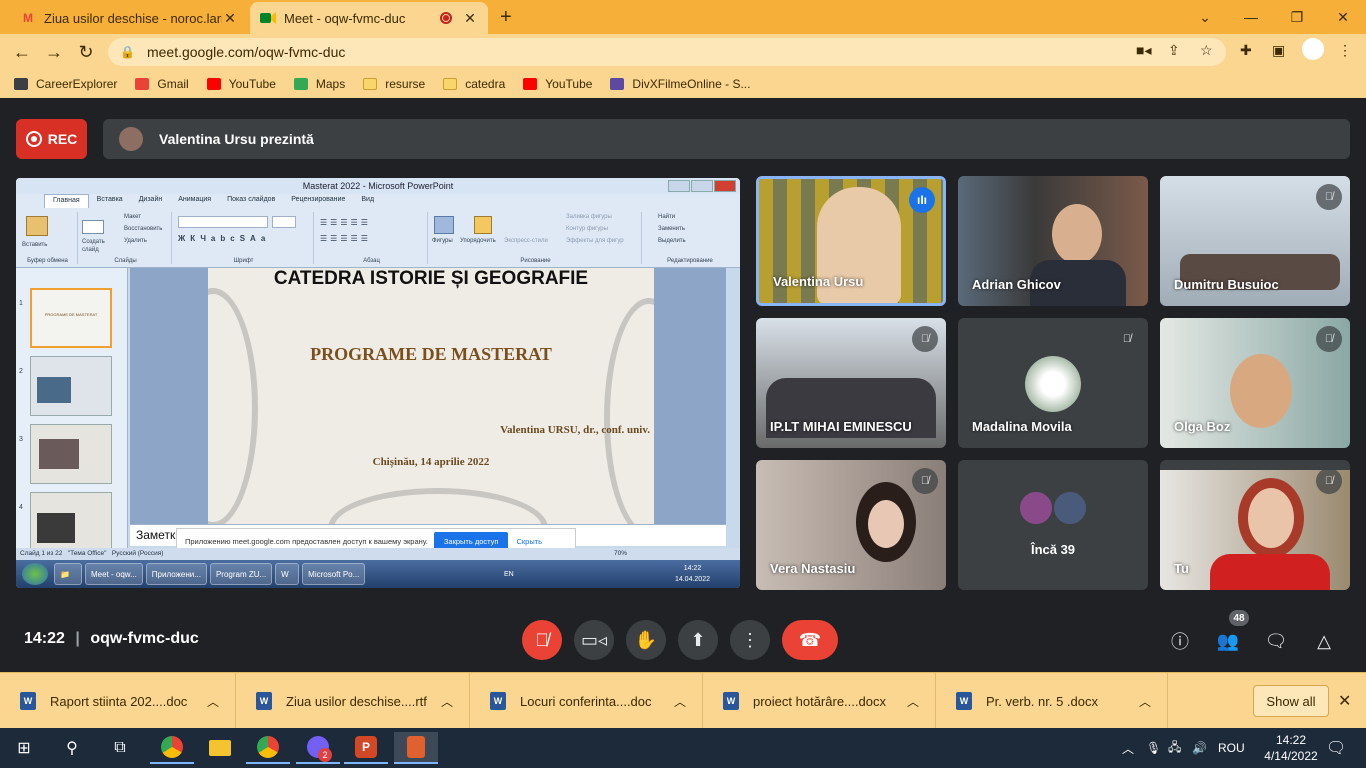 The image size is (1366, 768). What do you see at coordinates (1153, 748) in the screenshot?
I see `microphone-icon: 🎙` at bounding box center [1153, 748].